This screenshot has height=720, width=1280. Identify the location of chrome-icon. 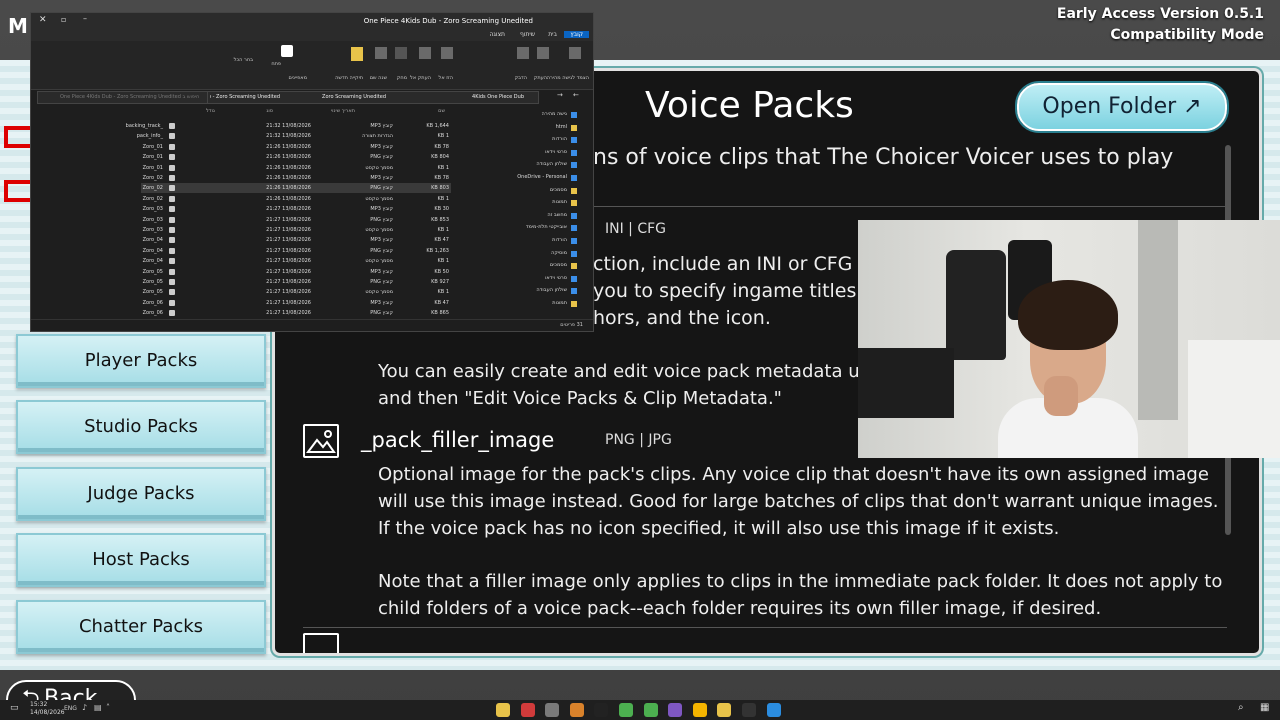
(626, 710).